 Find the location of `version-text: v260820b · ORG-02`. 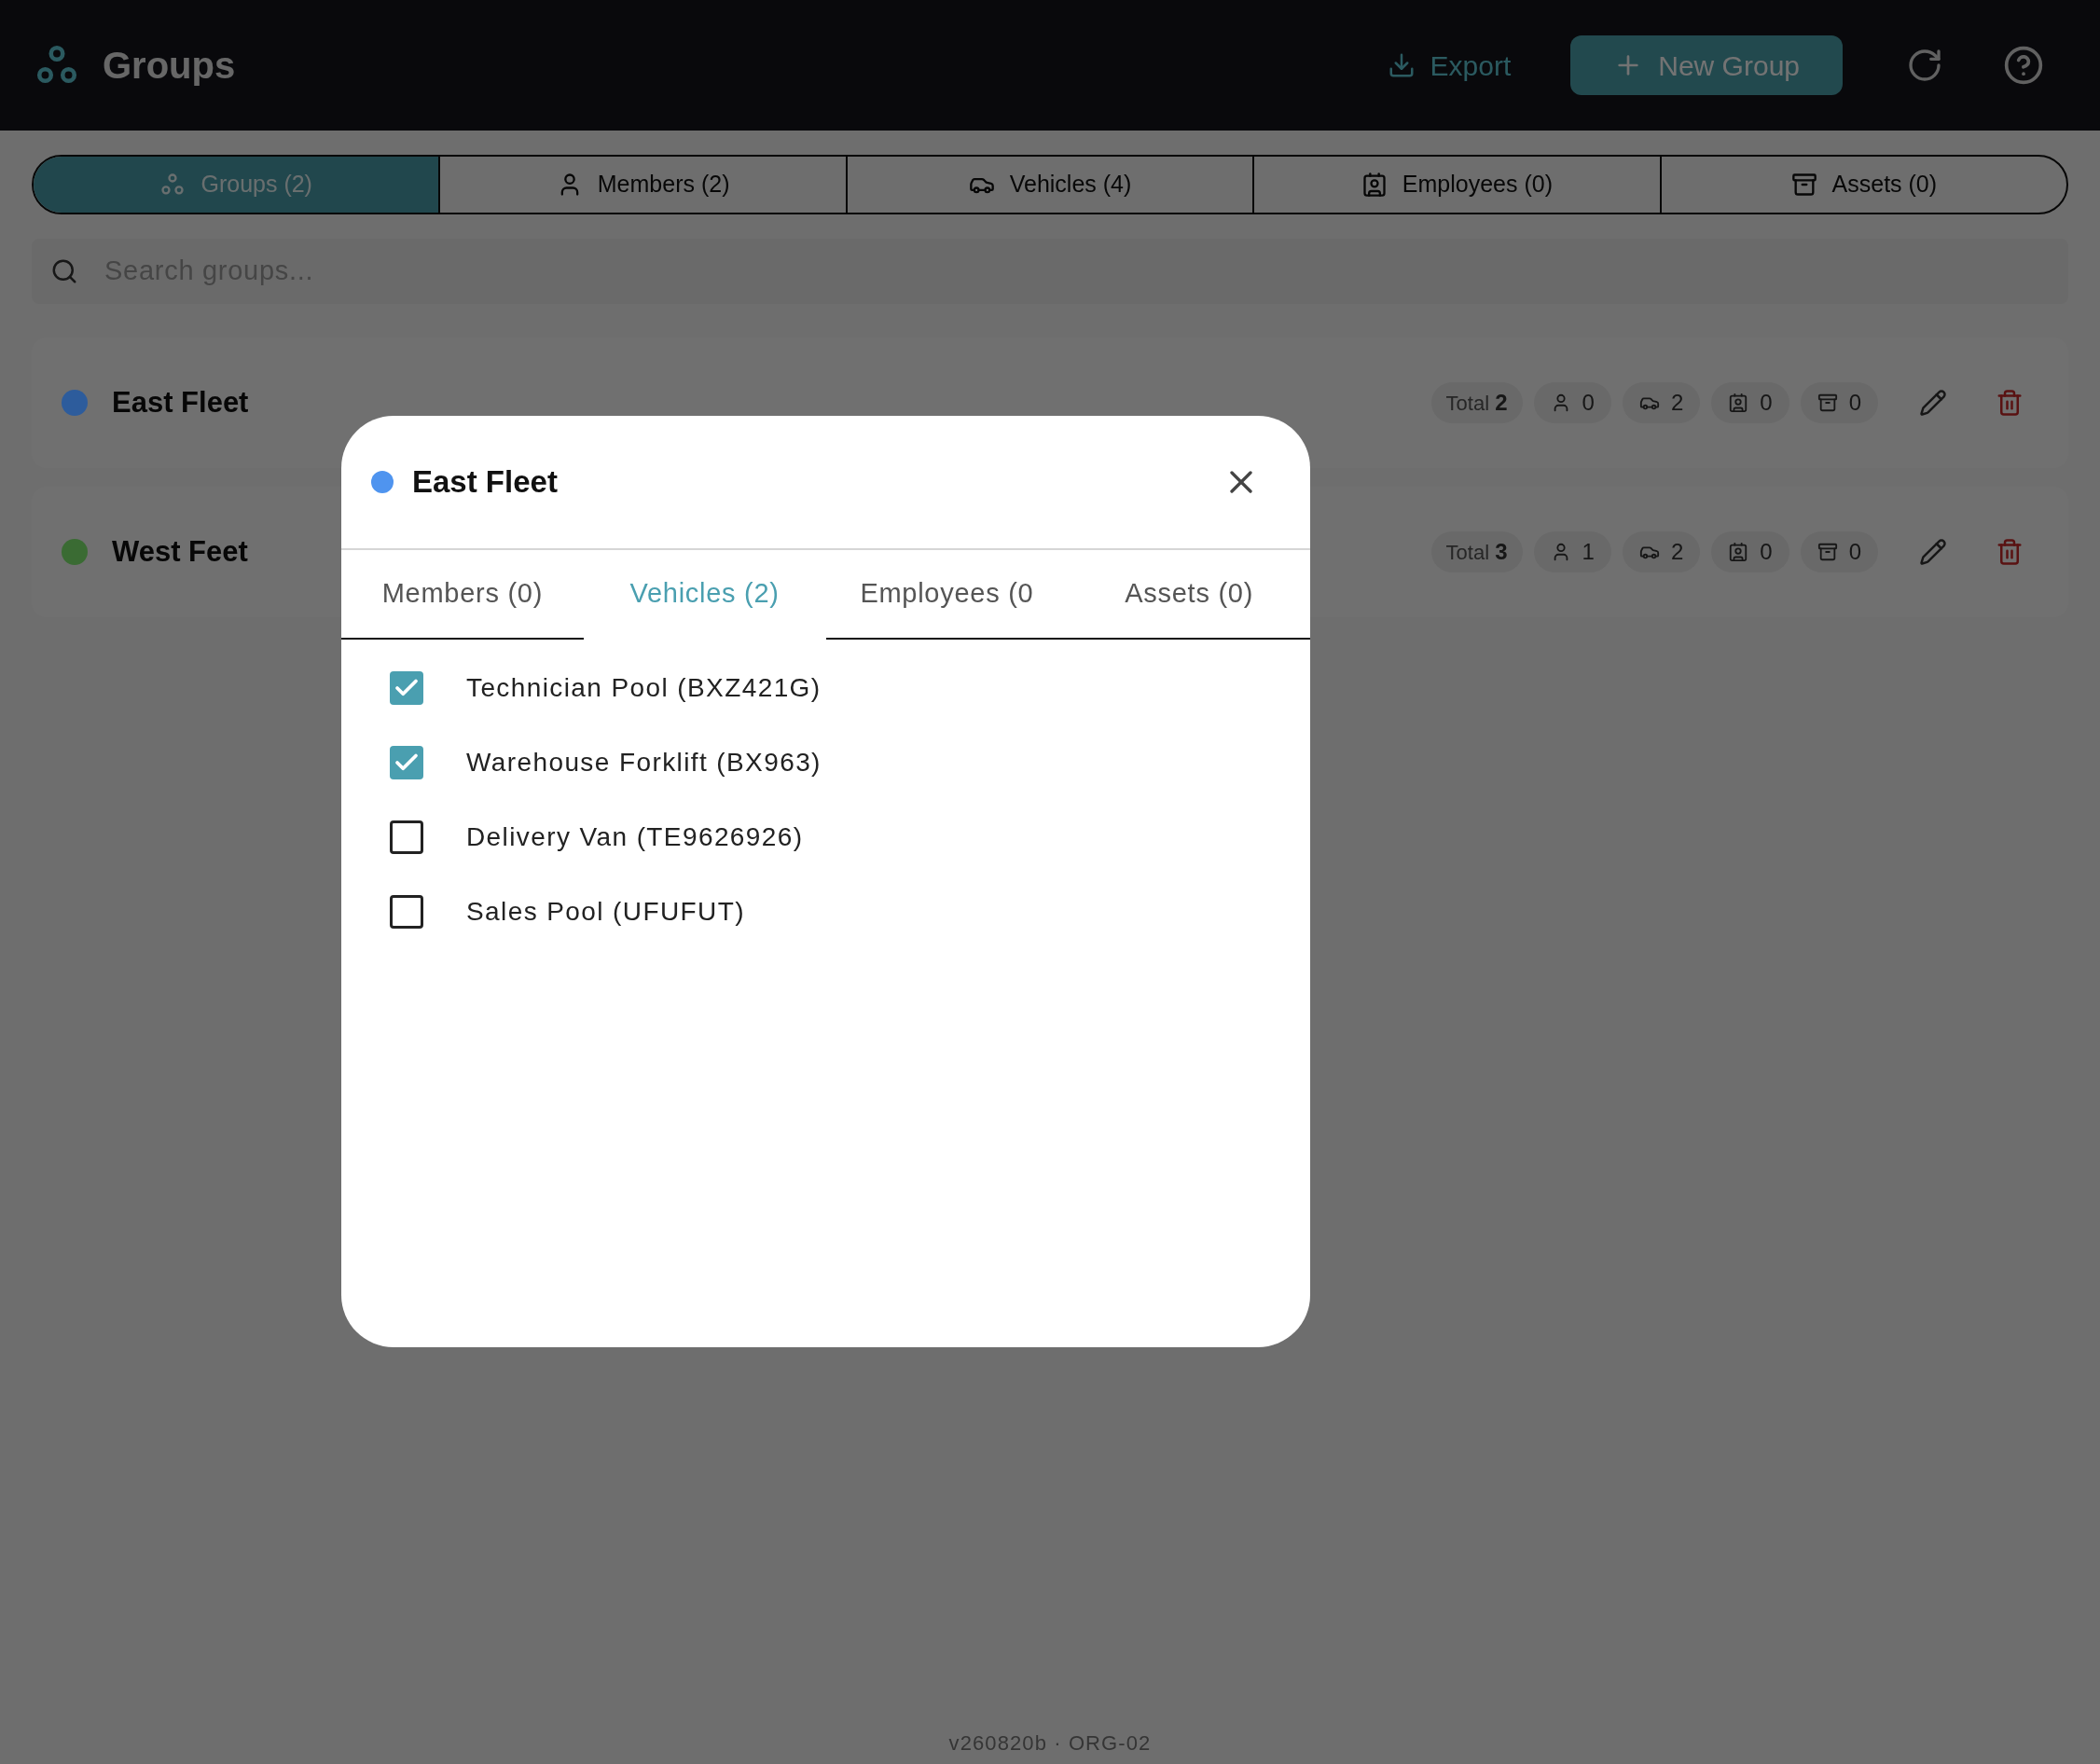

version-text: v260820b · ORG-02 is located at coordinates (1050, 1743).